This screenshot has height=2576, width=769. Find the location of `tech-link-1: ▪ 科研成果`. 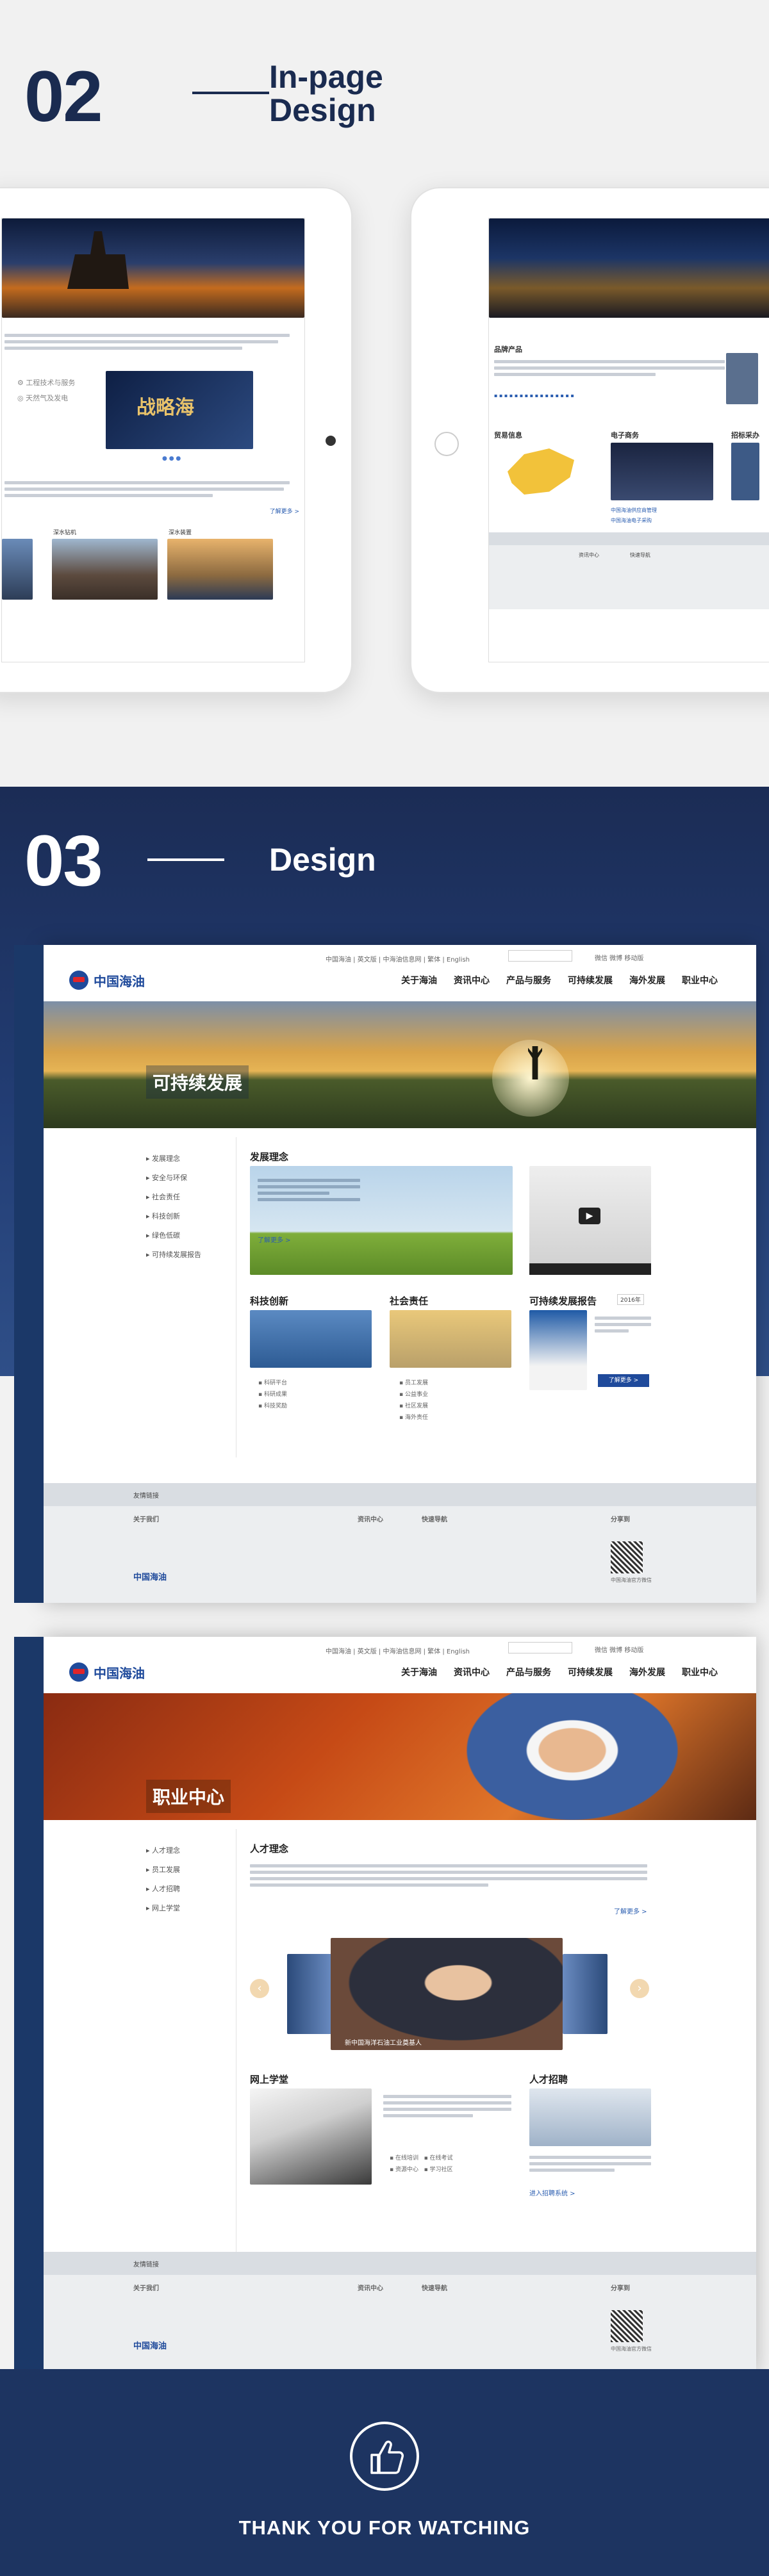

tech-link-1: ▪ 科研成果 is located at coordinates (272, 1395).